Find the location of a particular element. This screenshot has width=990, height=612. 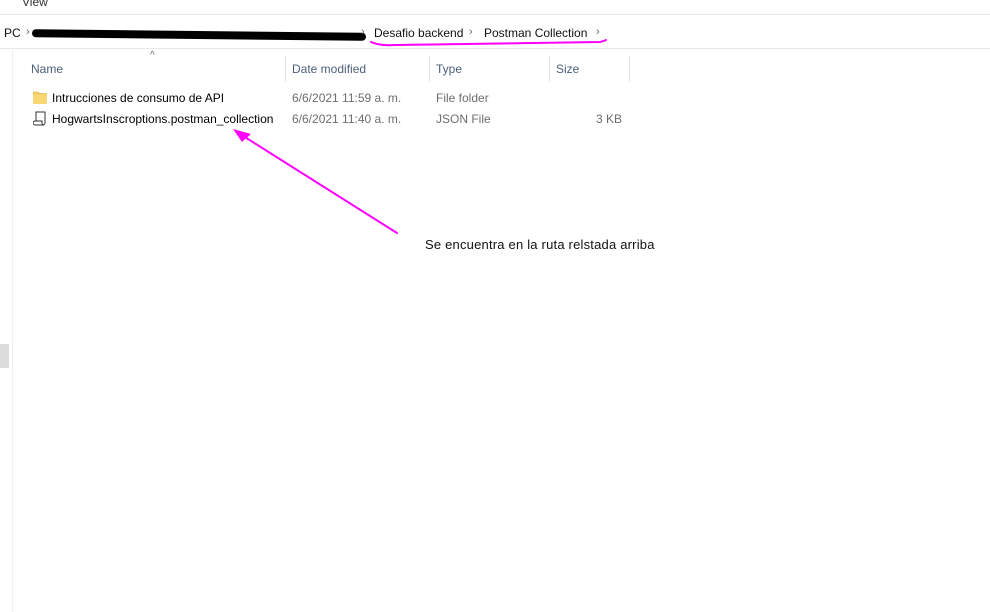

breadcrumb-desafio-backend: Desafio backend is located at coordinates (418, 33).